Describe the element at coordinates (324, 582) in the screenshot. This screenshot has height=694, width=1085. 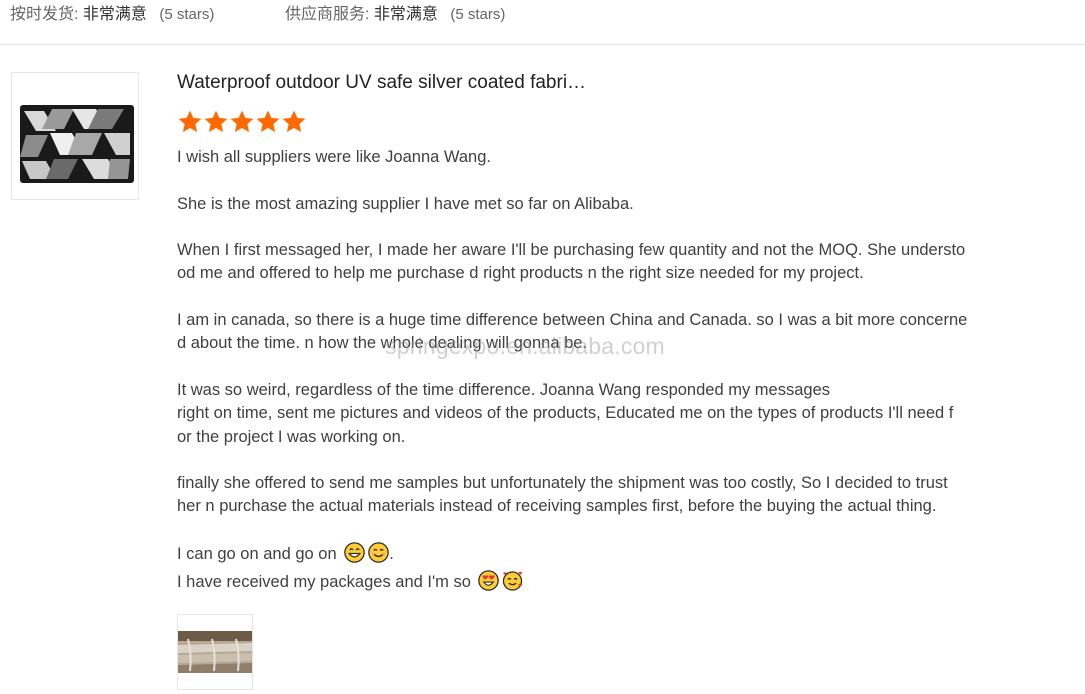
I see `review-line-text: I have received my packages and I'm so` at that location.